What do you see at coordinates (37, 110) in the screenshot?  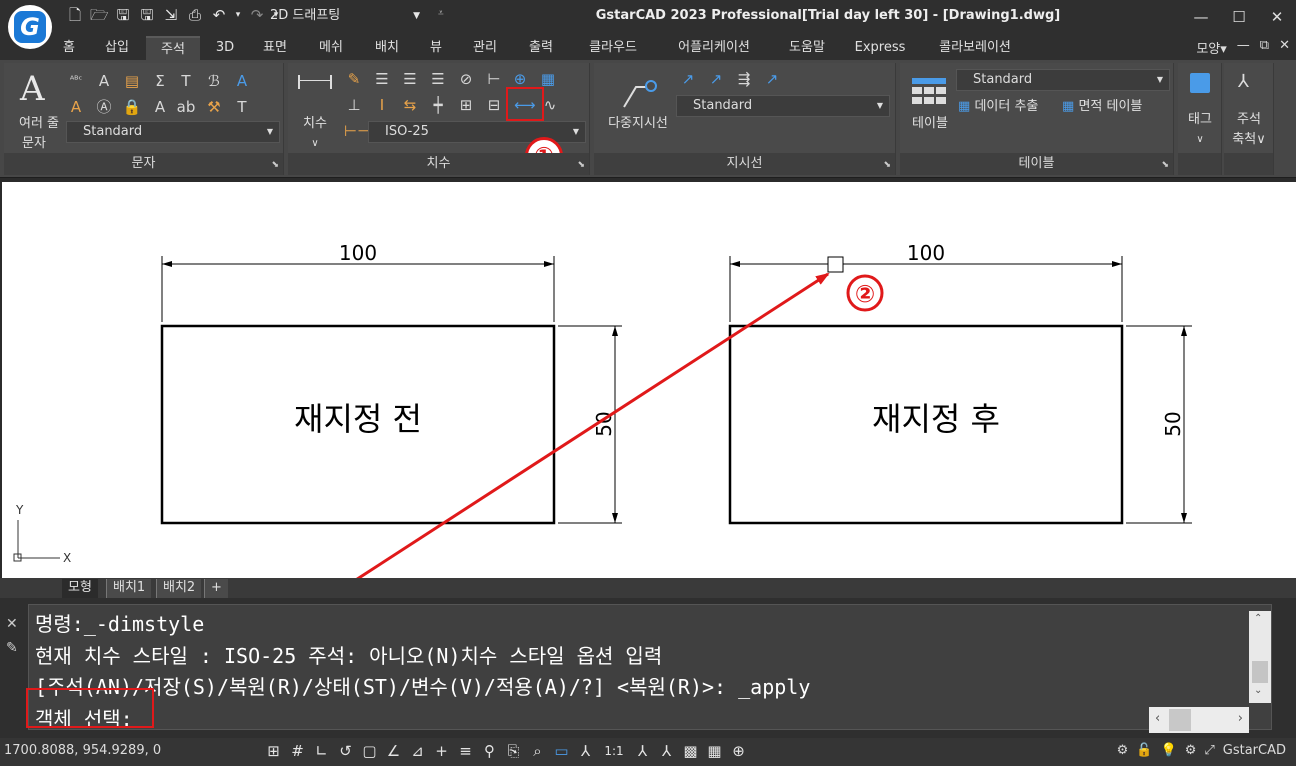 I see `multiline-text-button: A 여러 줄 문자` at bounding box center [37, 110].